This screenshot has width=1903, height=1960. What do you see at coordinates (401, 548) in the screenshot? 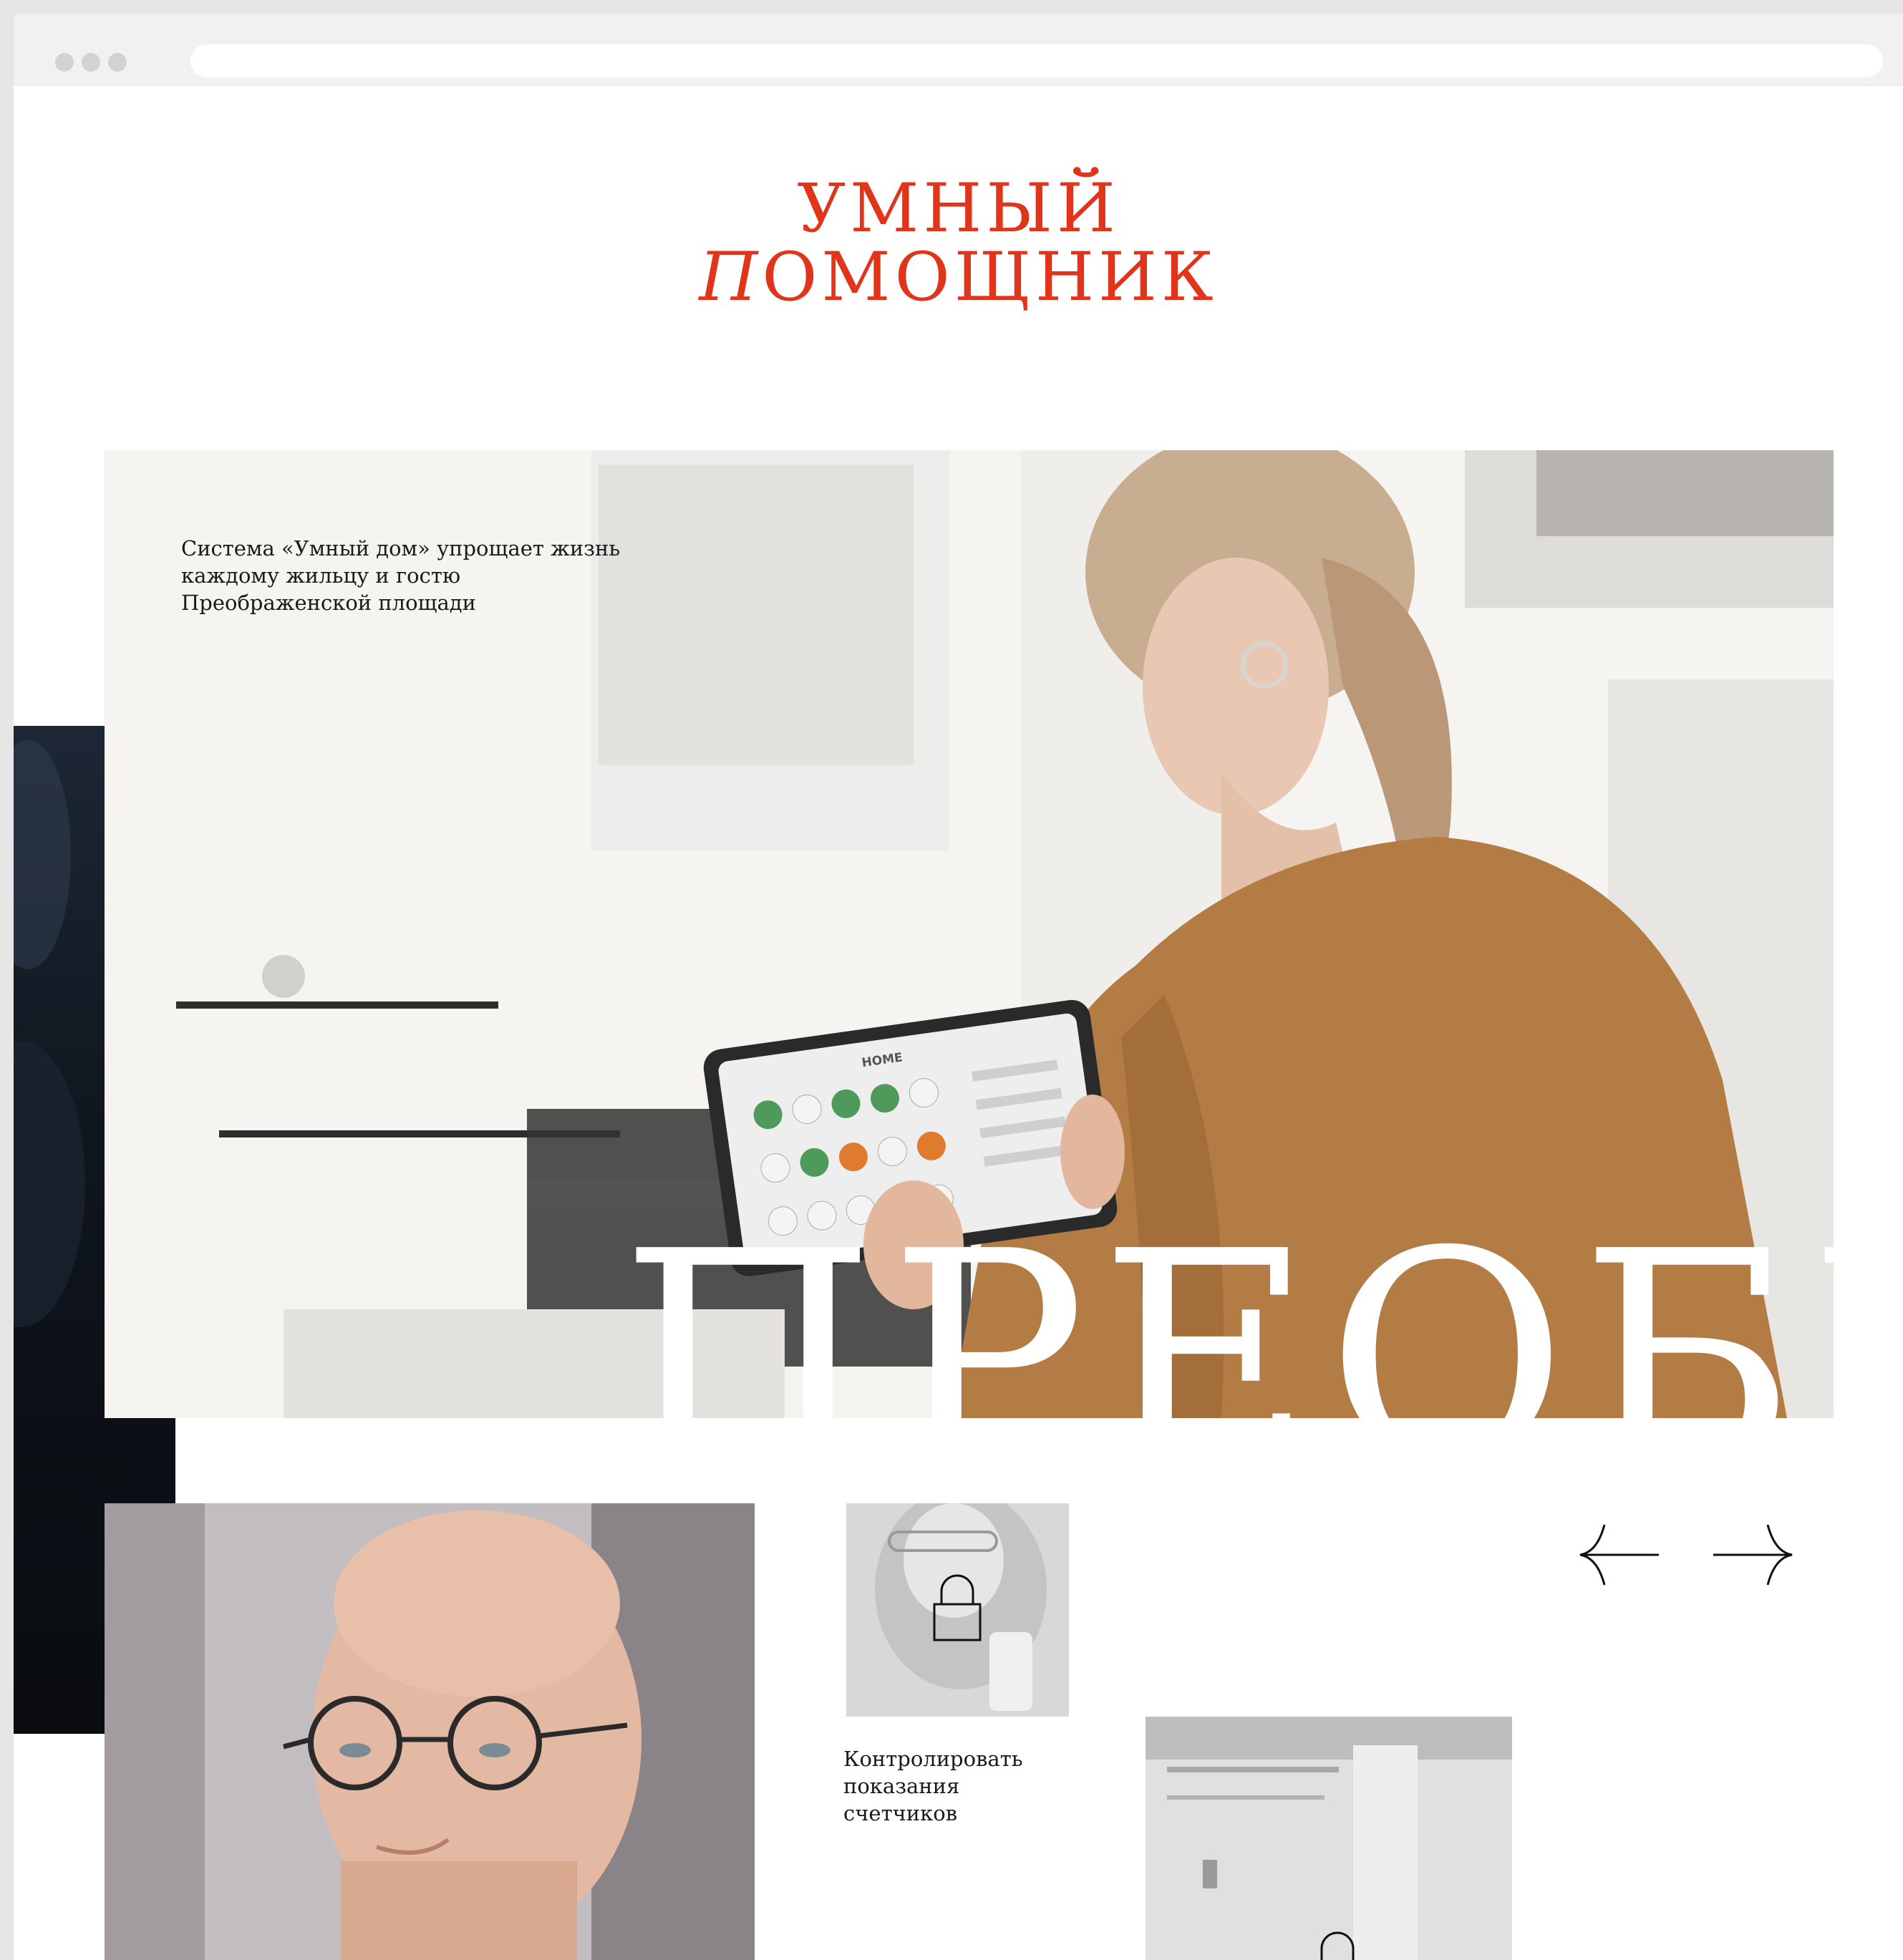
I see `hero-text-line: Система «Умный дом» упрощает жизнь` at bounding box center [401, 548].